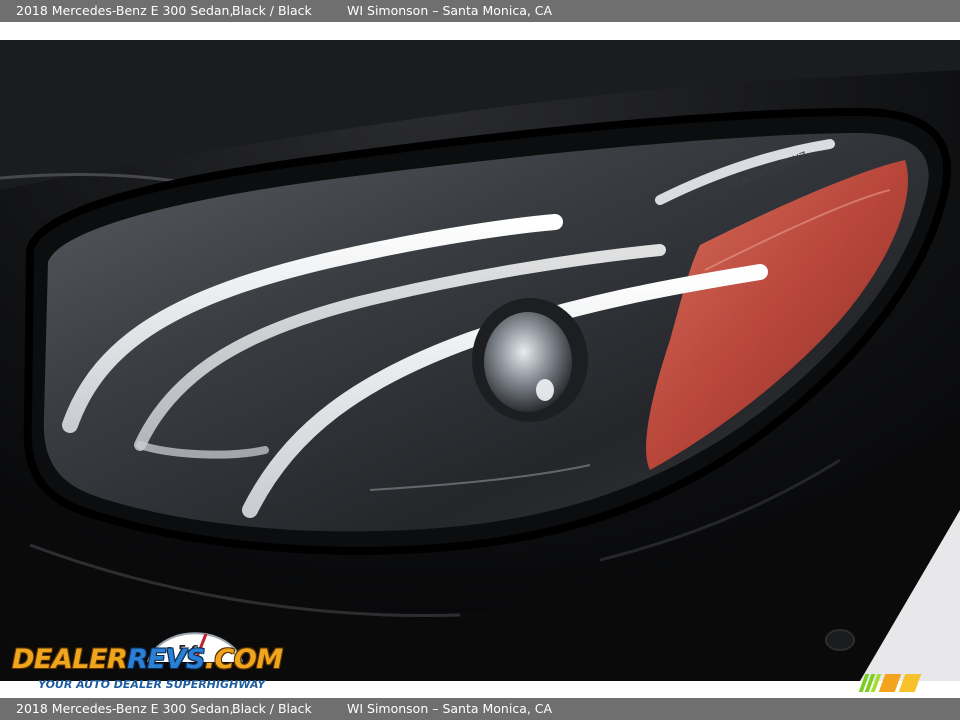 This screenshot has width=960, height=720. What do you see at coordinates (545, 390) in the screenshot?
I see `projector-highlight` at bounding box center [545, 390].